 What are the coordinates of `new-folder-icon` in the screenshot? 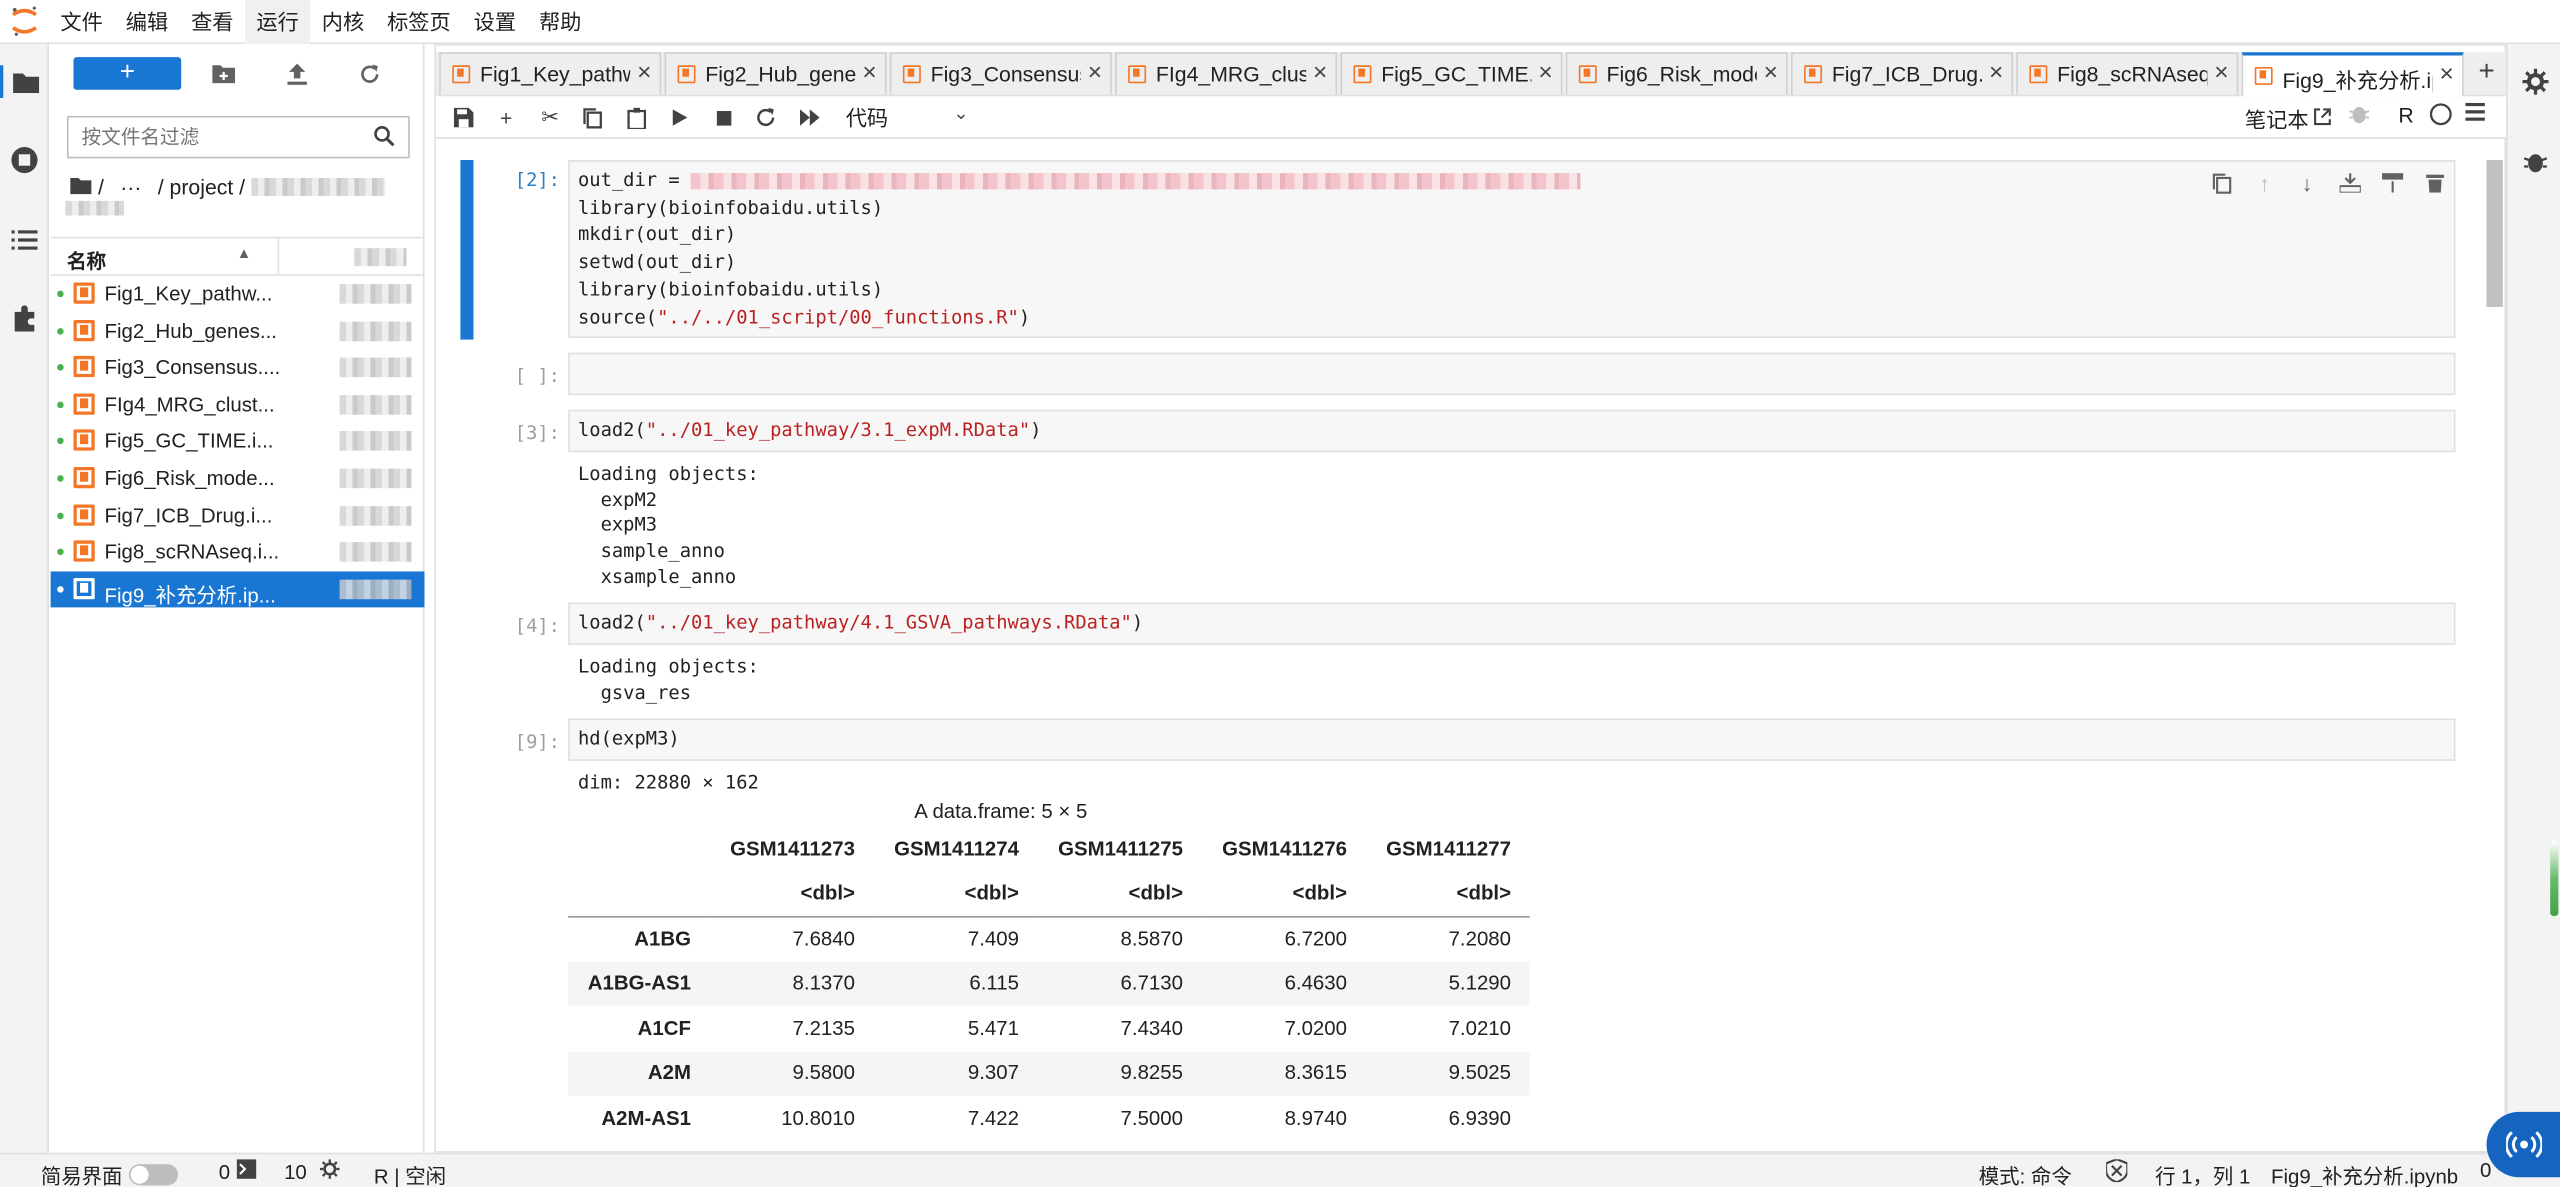 It's located at (224, 73).